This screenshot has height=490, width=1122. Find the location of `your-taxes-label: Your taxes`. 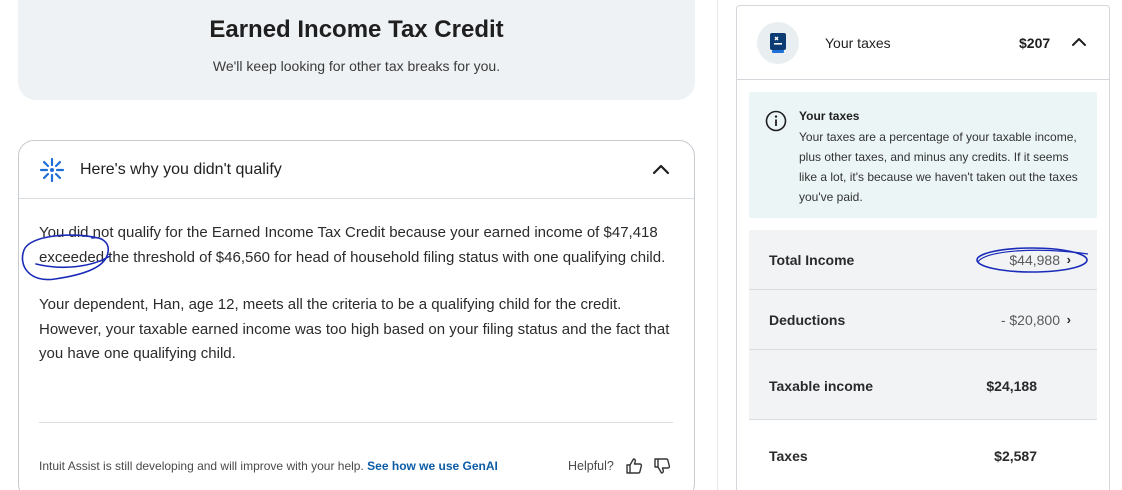

your-taxes-label: Your taxes is located at coordinates (858, 43).